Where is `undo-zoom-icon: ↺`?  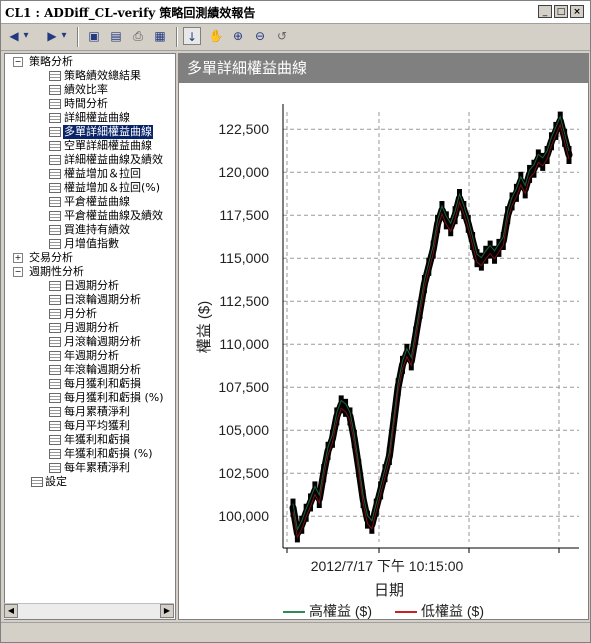 undo-zoom-icon: ↺ is located at coordinates (282, 36).